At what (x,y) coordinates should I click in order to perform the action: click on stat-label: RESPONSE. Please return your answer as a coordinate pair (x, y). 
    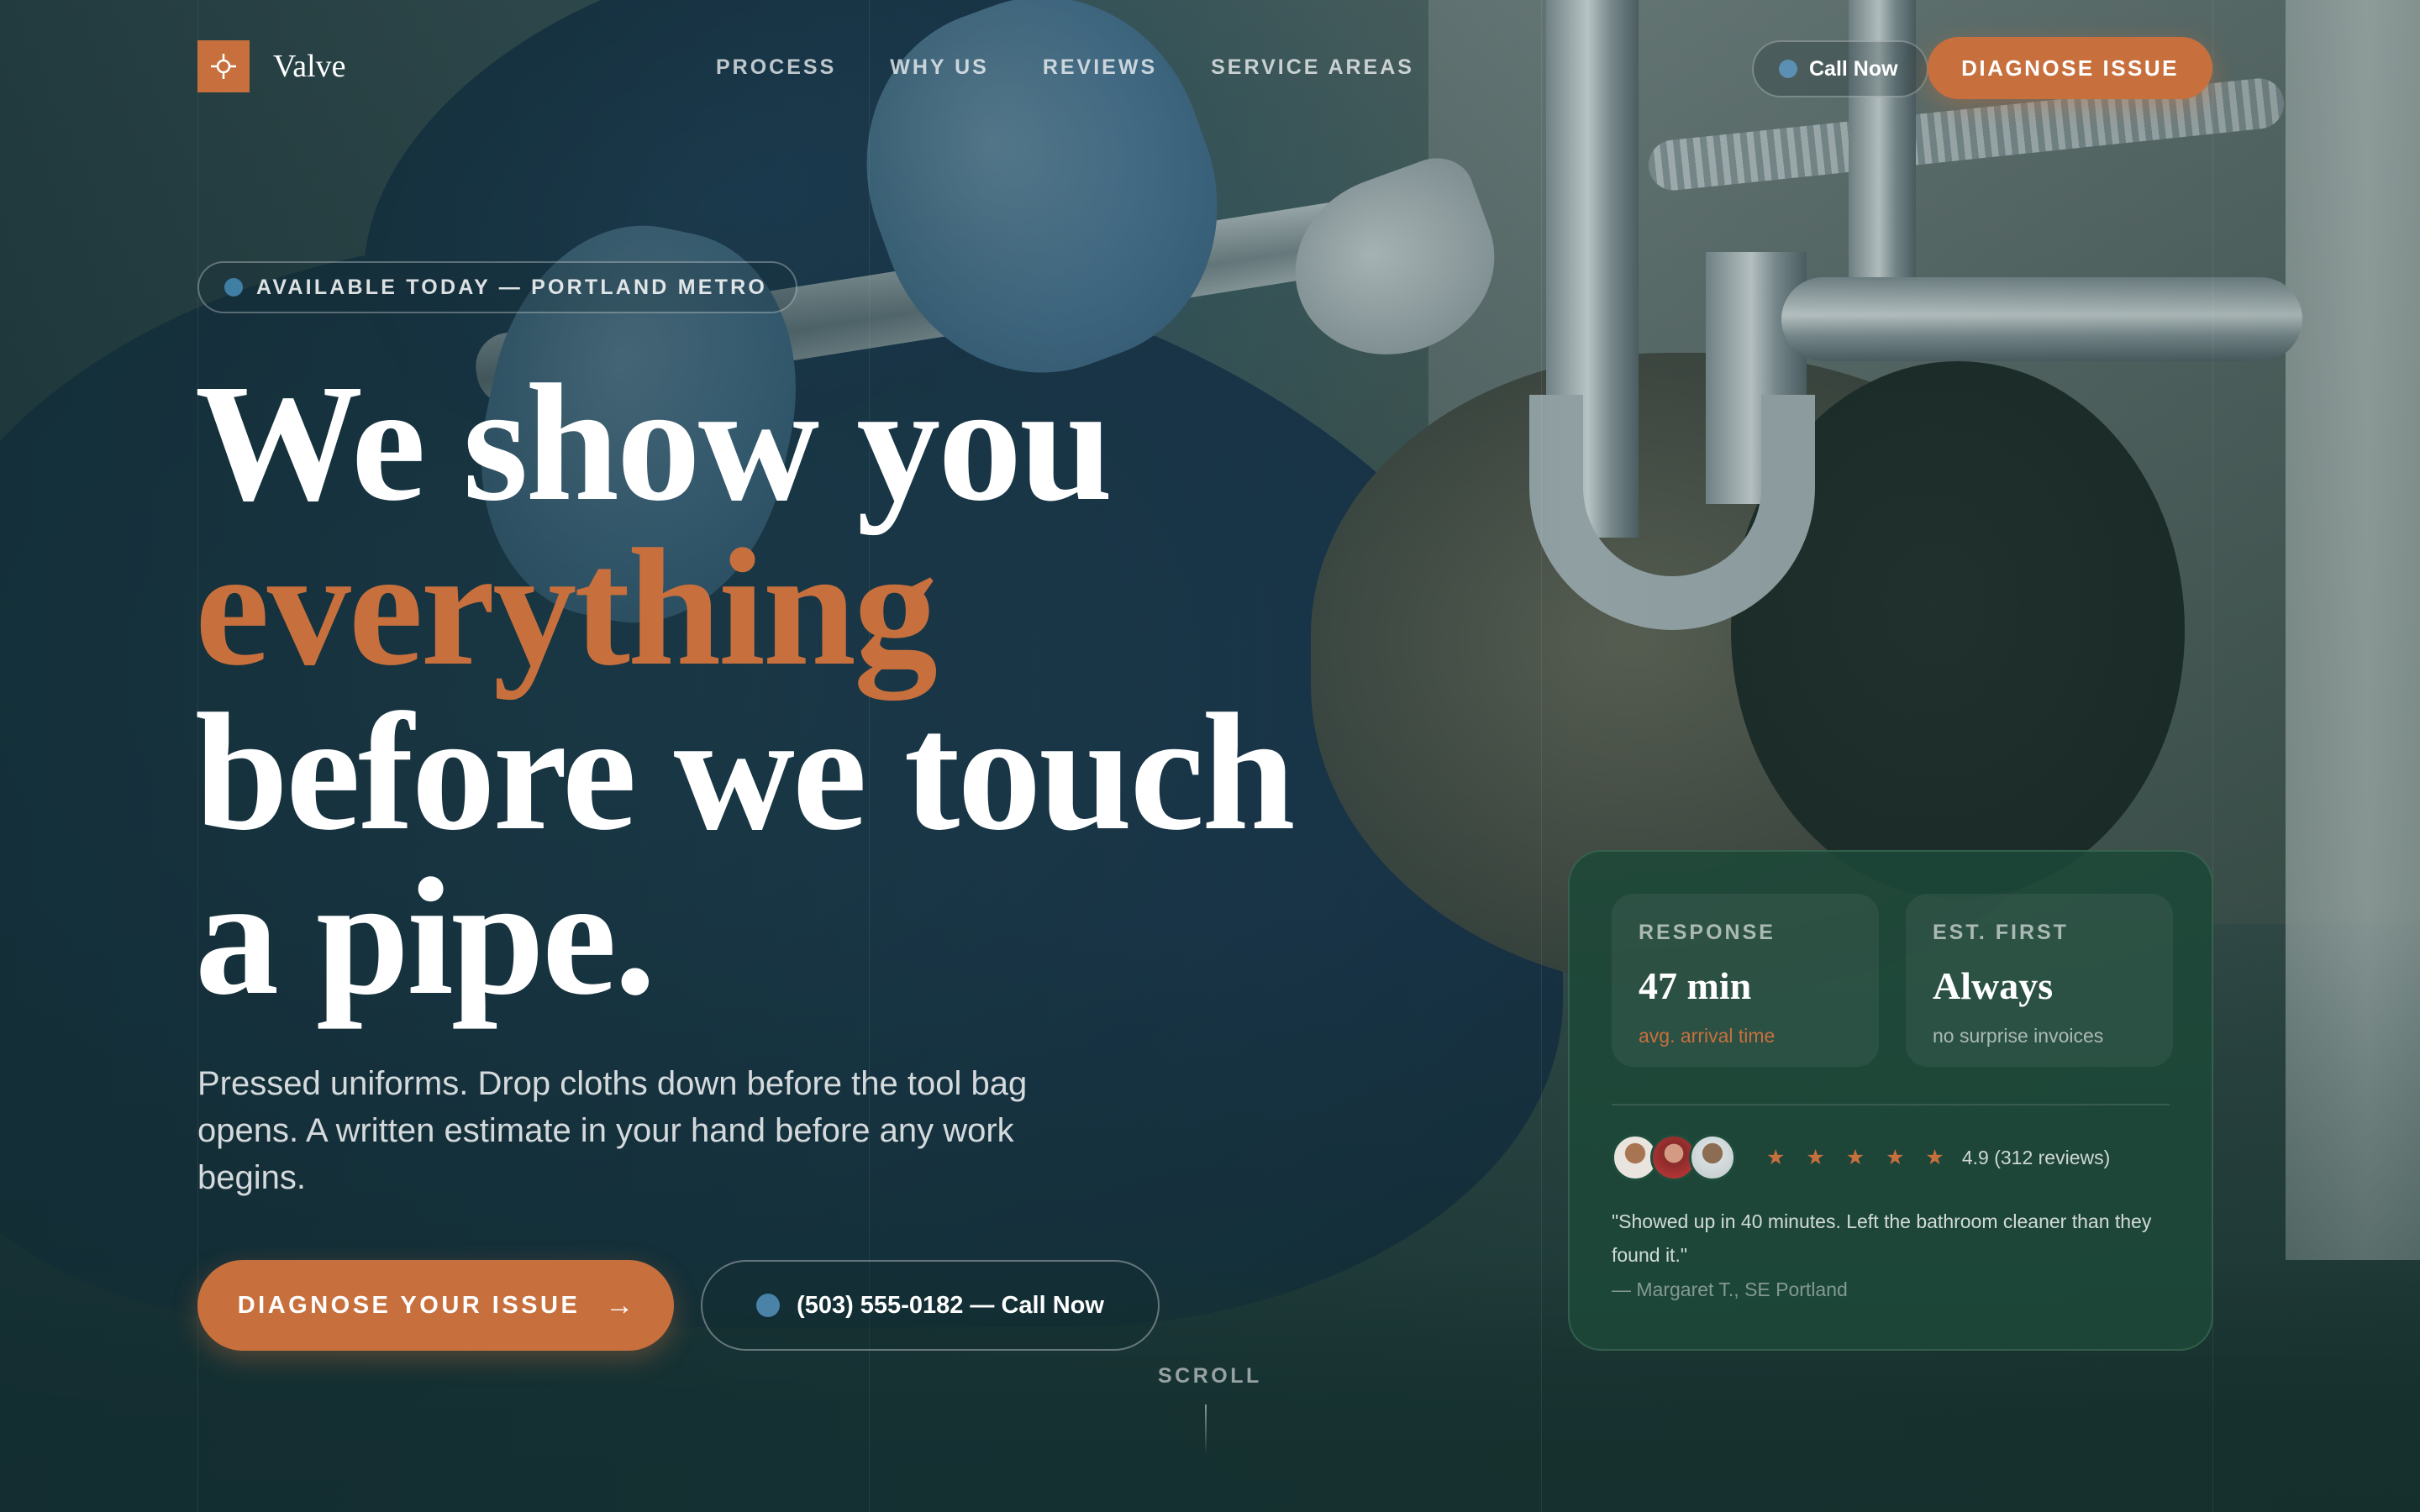
    Looking at the image, I should click on (1708, 932).